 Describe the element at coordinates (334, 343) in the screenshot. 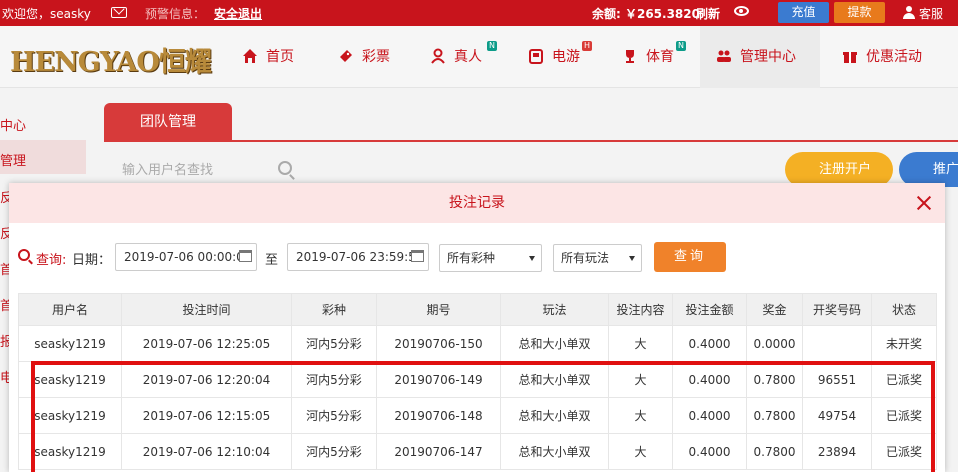

I see `cell-lottery: 河内5分彩` at that location.